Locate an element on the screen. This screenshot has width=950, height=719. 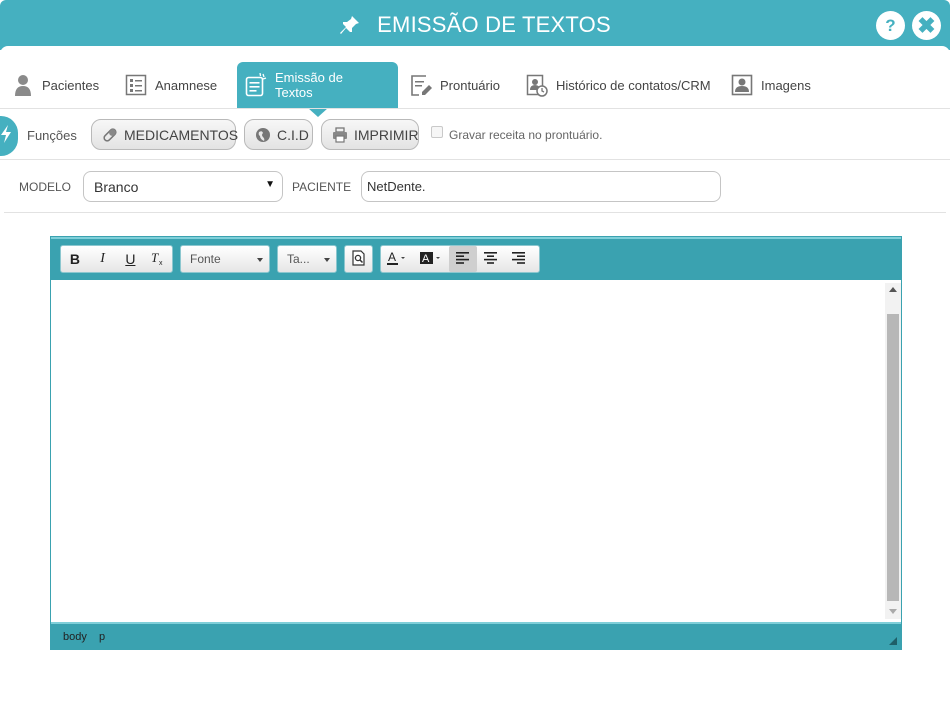
align-right-icon is located at coordinates (519, 259).